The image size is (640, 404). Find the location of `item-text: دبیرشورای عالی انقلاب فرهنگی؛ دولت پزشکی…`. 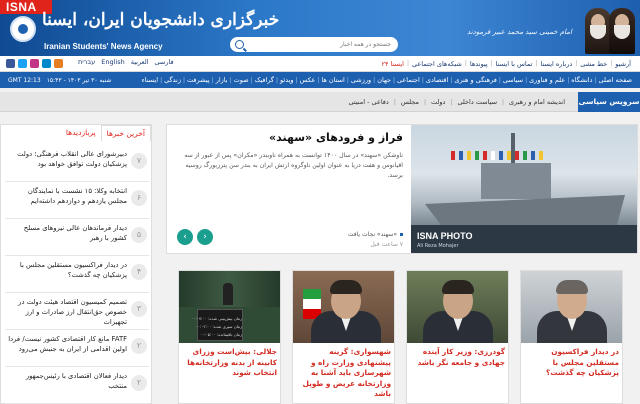

item-text: دبیرشورای عالی انقلاب فرهنگی؛ دولت پزشکی… is located at coordinates (67, 159).